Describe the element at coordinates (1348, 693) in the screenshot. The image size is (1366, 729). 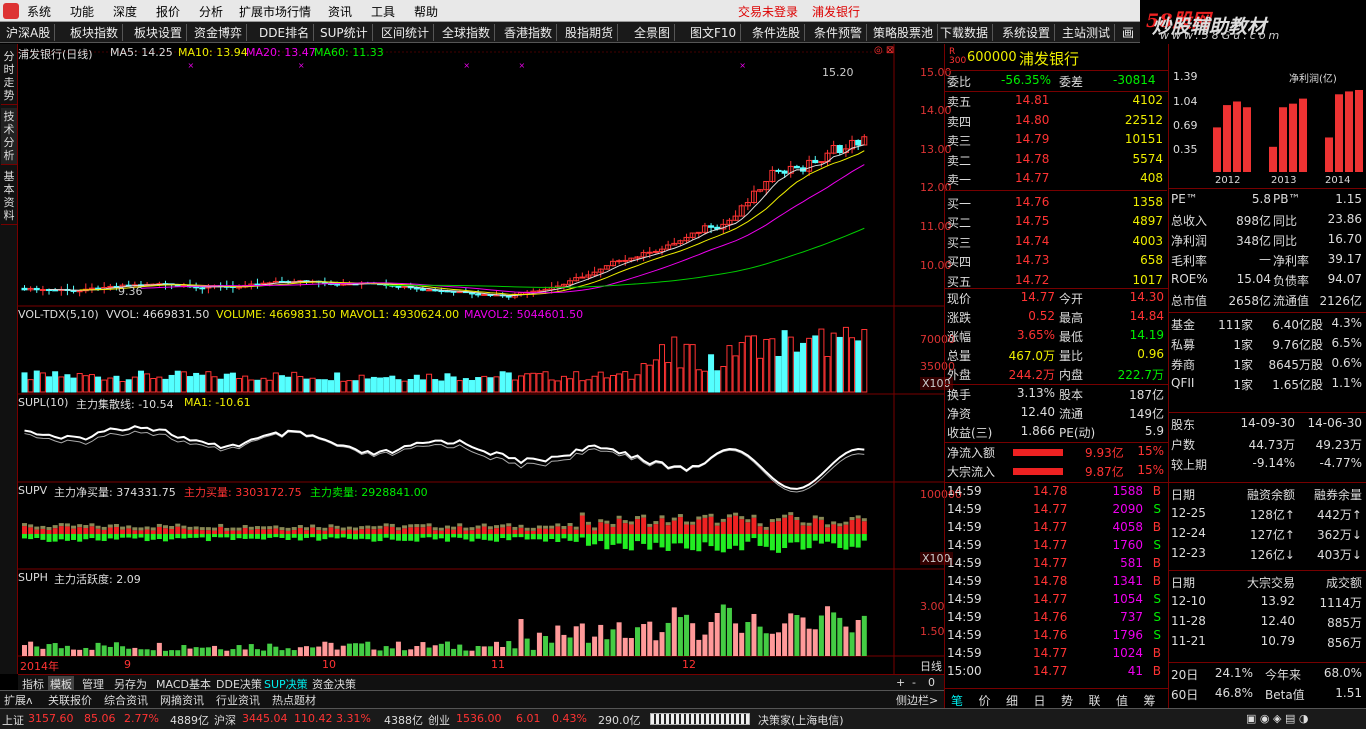
I see `perf-value: 1.51` at that location.